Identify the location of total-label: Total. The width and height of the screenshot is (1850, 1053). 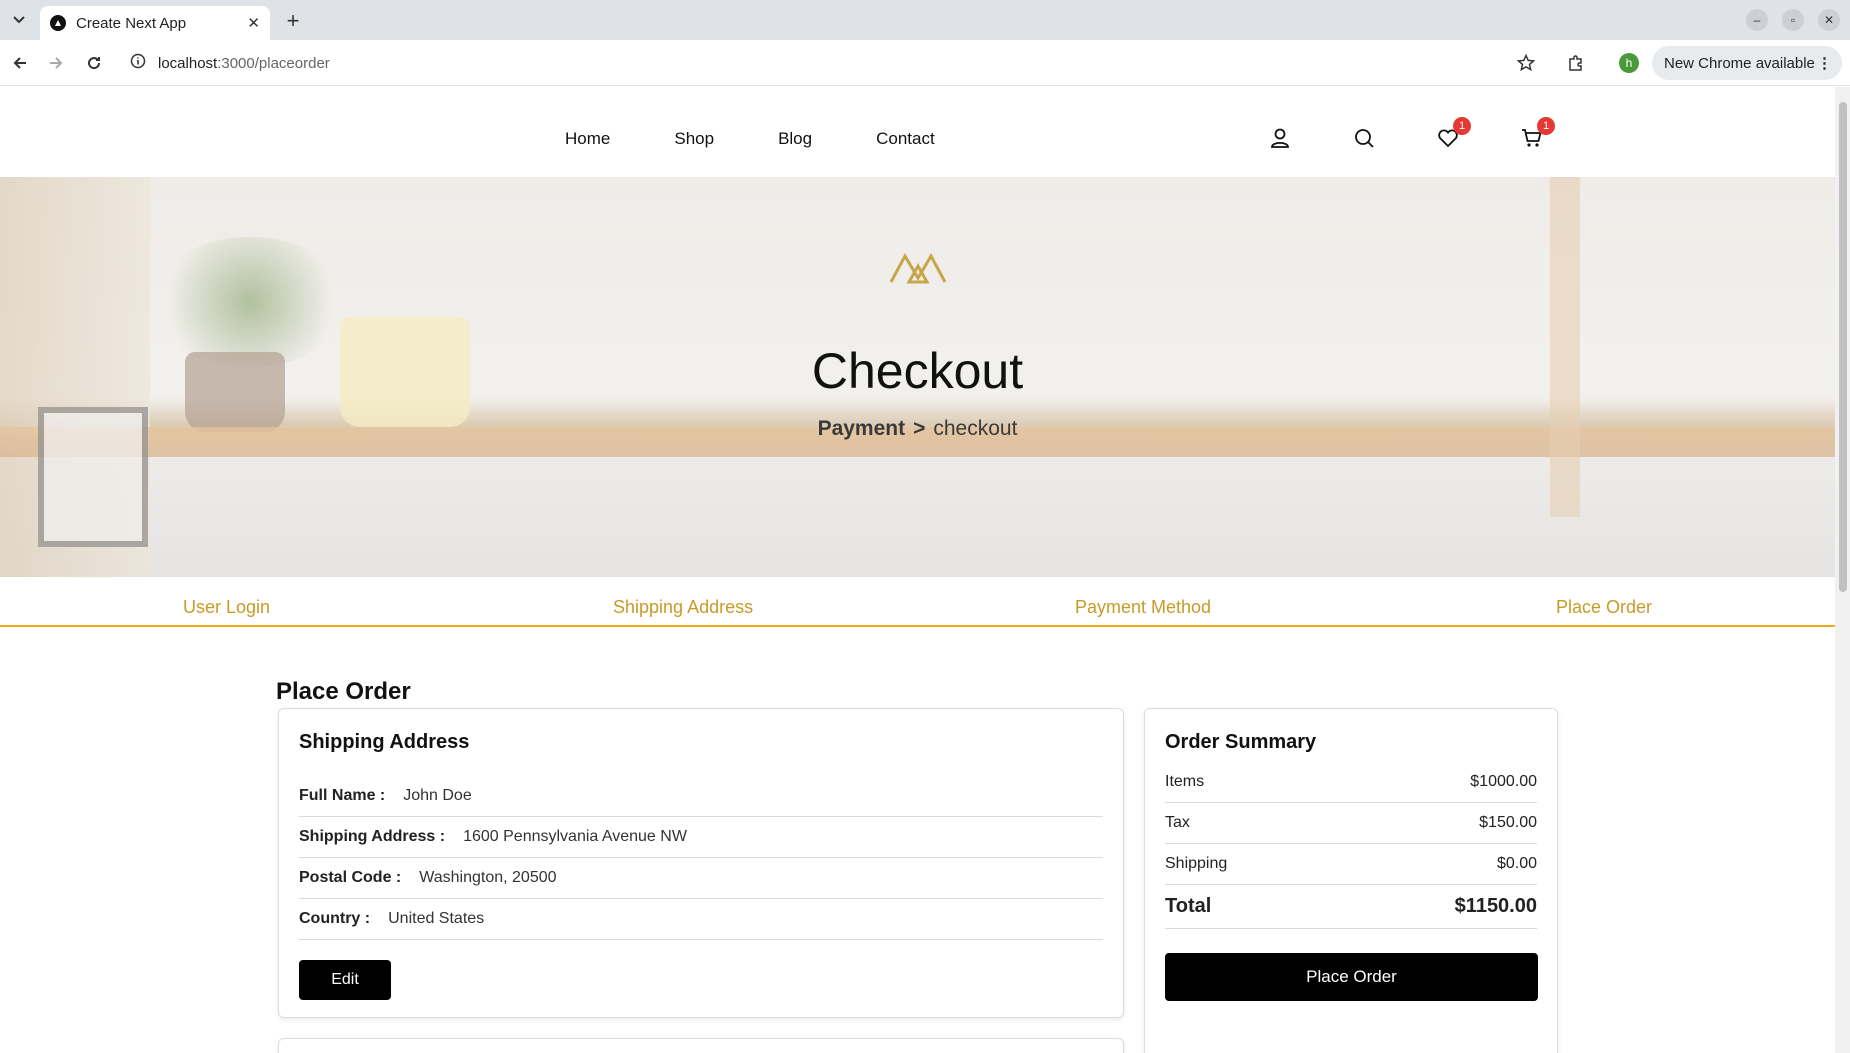
(1188, 906).